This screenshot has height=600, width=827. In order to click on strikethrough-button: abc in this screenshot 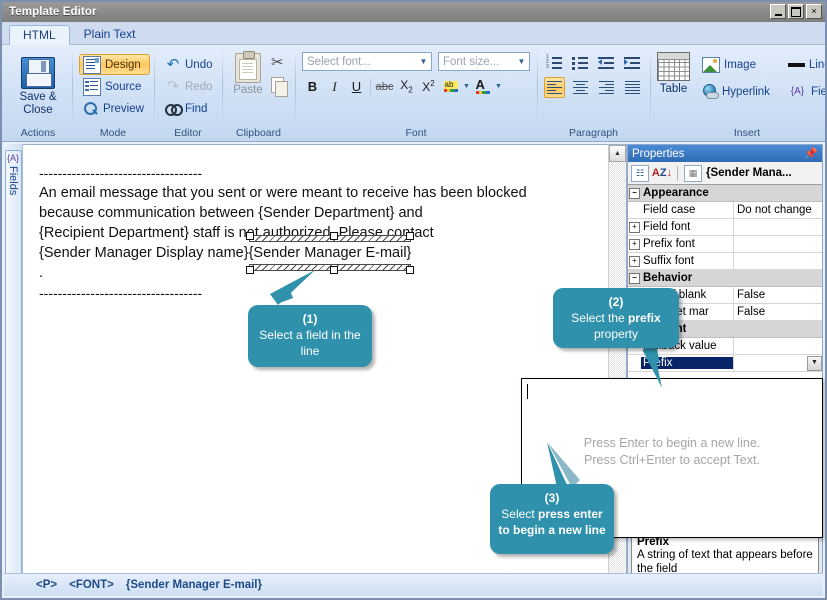, I will do `click(384, 86)`.